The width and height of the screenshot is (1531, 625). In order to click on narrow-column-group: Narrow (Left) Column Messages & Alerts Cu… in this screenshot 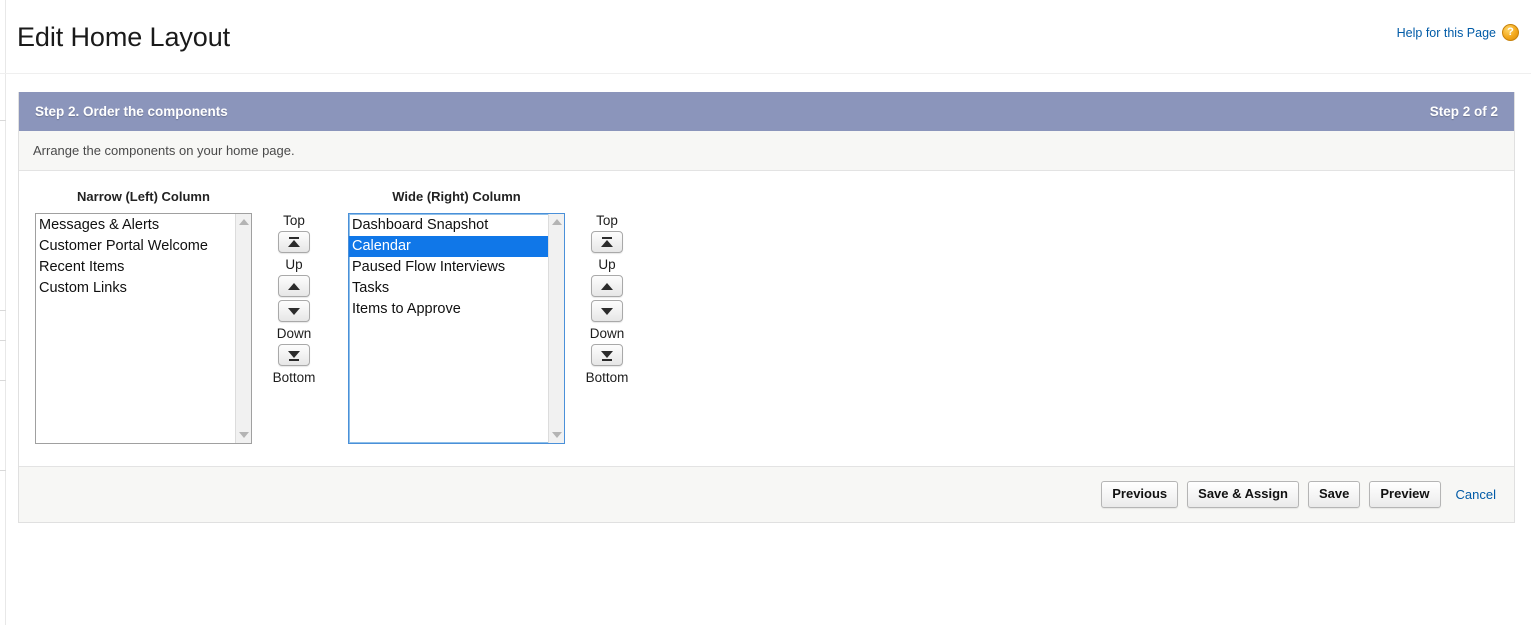, I will do `click(143, 316)`.